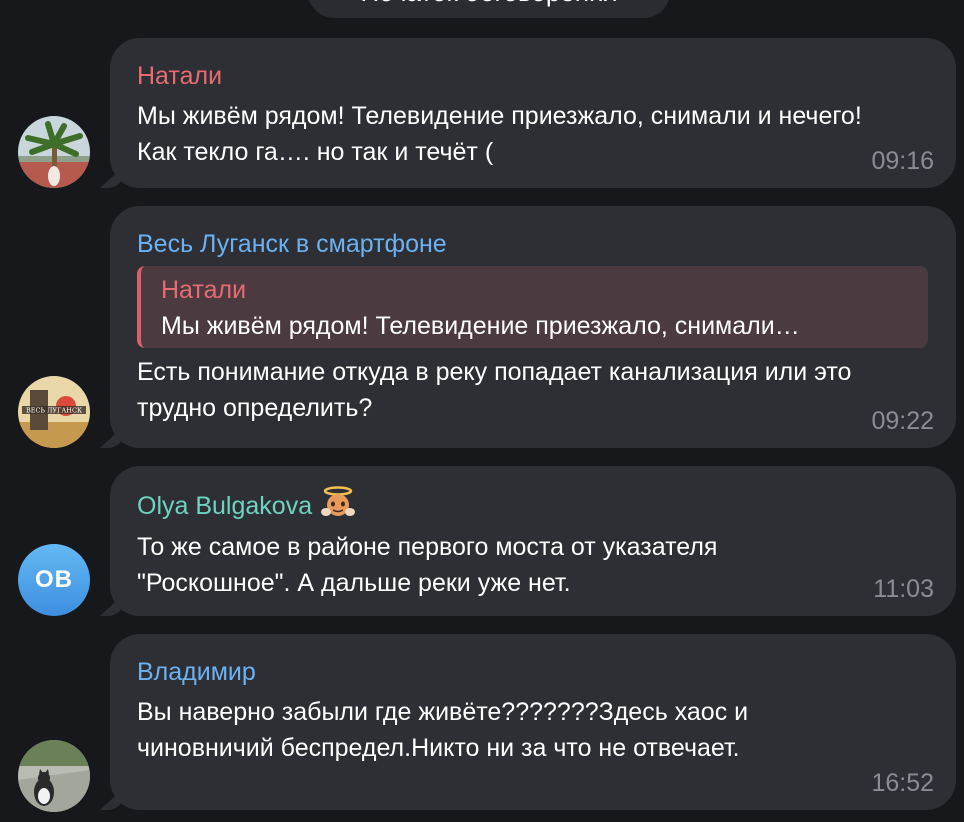  What do you see at coordinates (902, 783) in the screenshot?
I see `message-time: 16:52` at bounding box center [902, 783].